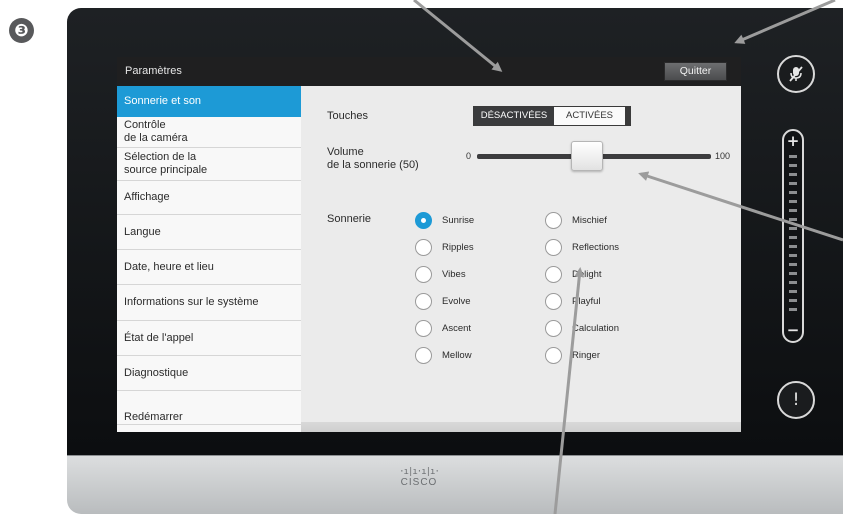 The image size is (843, 514). Describe the element at coordinates (209, 338) in the screenshot. I see `sidebar-item-call-status: État de l'appel` at that location.